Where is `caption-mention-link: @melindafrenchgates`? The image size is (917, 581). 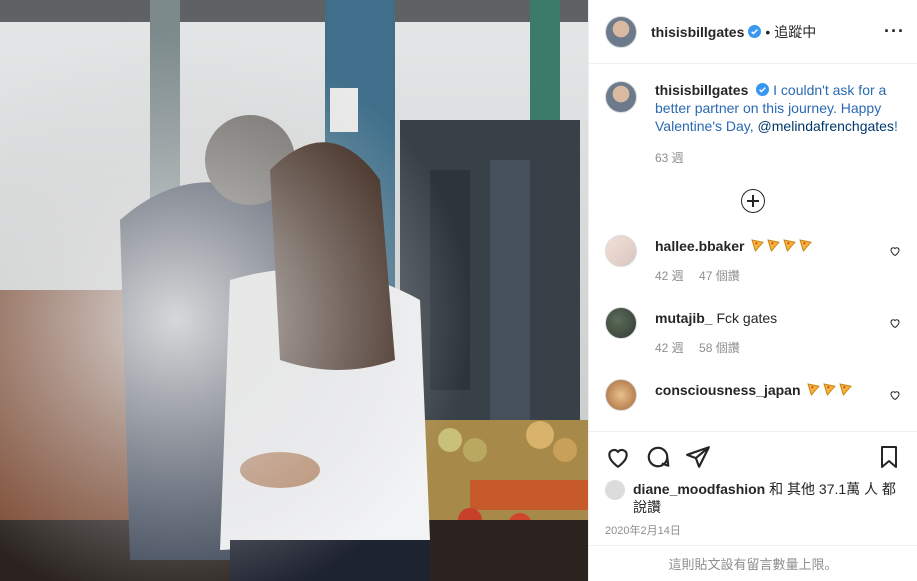
caption-mention-link: @melindafrenchgates is located at coordinates (826, 126).